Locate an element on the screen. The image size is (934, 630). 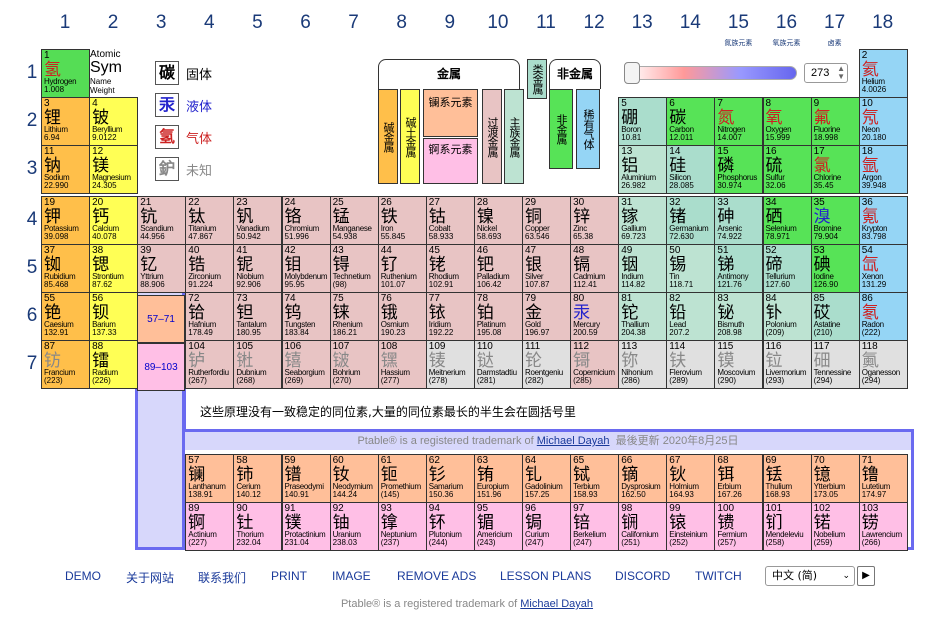
element-cell: 96 锔 Curium (247) is located at coordinates (547, 526).